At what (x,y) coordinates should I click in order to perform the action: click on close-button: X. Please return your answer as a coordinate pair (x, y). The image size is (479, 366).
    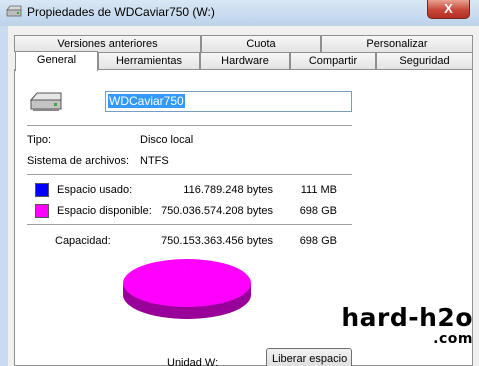
    Looking at the image, I should click on (448, 9).